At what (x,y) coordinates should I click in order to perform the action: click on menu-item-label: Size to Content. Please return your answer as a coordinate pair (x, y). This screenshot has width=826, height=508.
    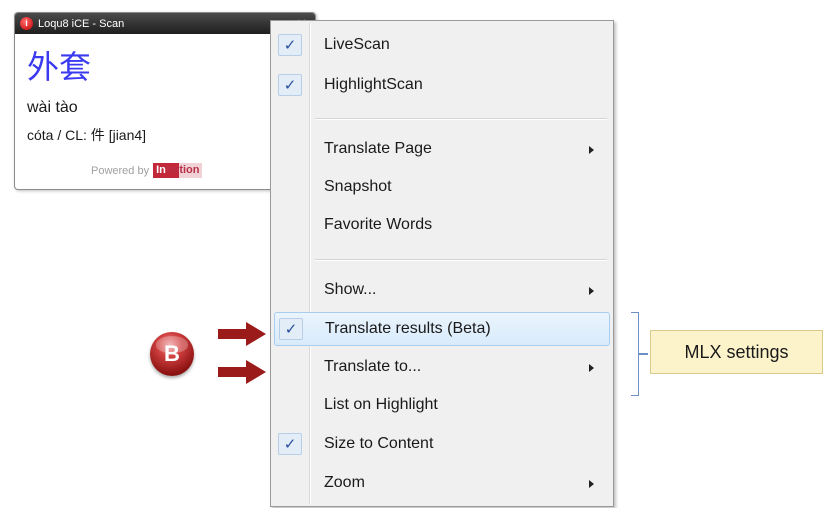
    Looking at the image, I should click on (379, 443).